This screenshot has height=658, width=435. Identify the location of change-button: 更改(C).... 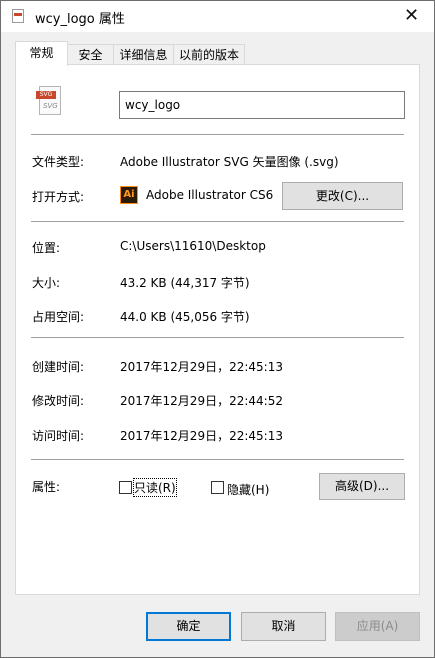
(342, 196).